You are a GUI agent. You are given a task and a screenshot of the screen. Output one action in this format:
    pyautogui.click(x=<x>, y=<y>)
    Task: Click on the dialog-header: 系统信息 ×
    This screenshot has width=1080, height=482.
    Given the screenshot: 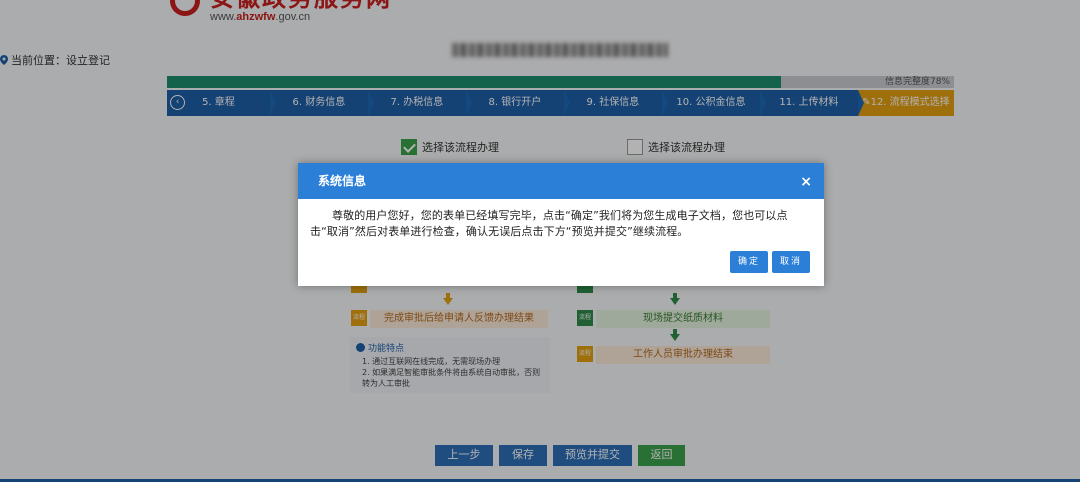 What is the action you would take?
    pyautogui.click(x=561, y=181)
    